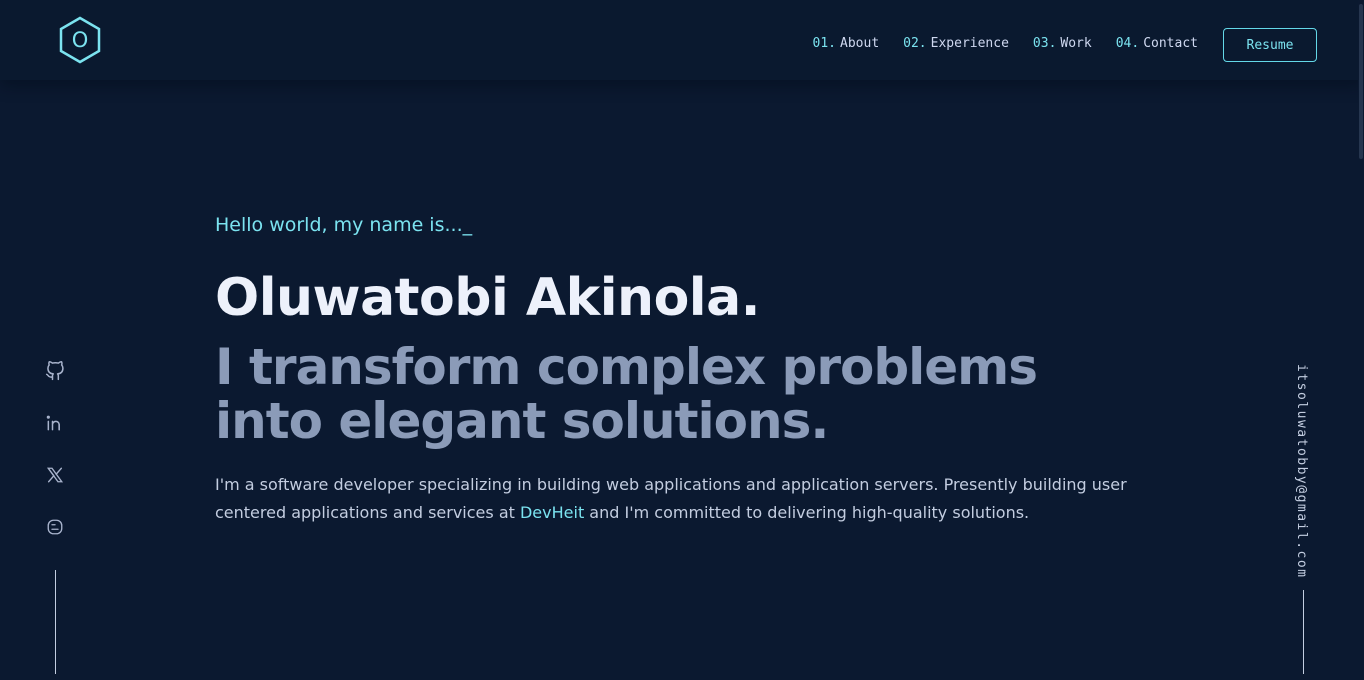  I want to click on company-link: DevHeit, so click(552, 512).